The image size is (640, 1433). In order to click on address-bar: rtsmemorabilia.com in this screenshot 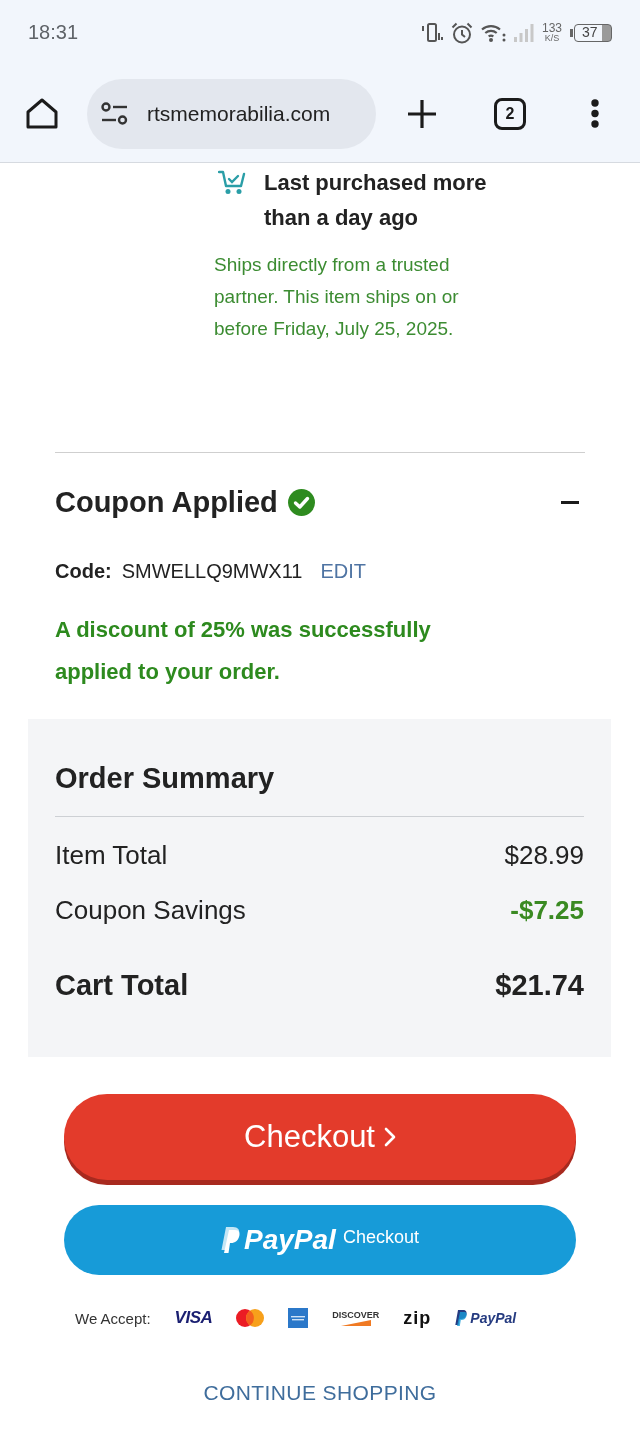, I will do `click(231, 113)`.